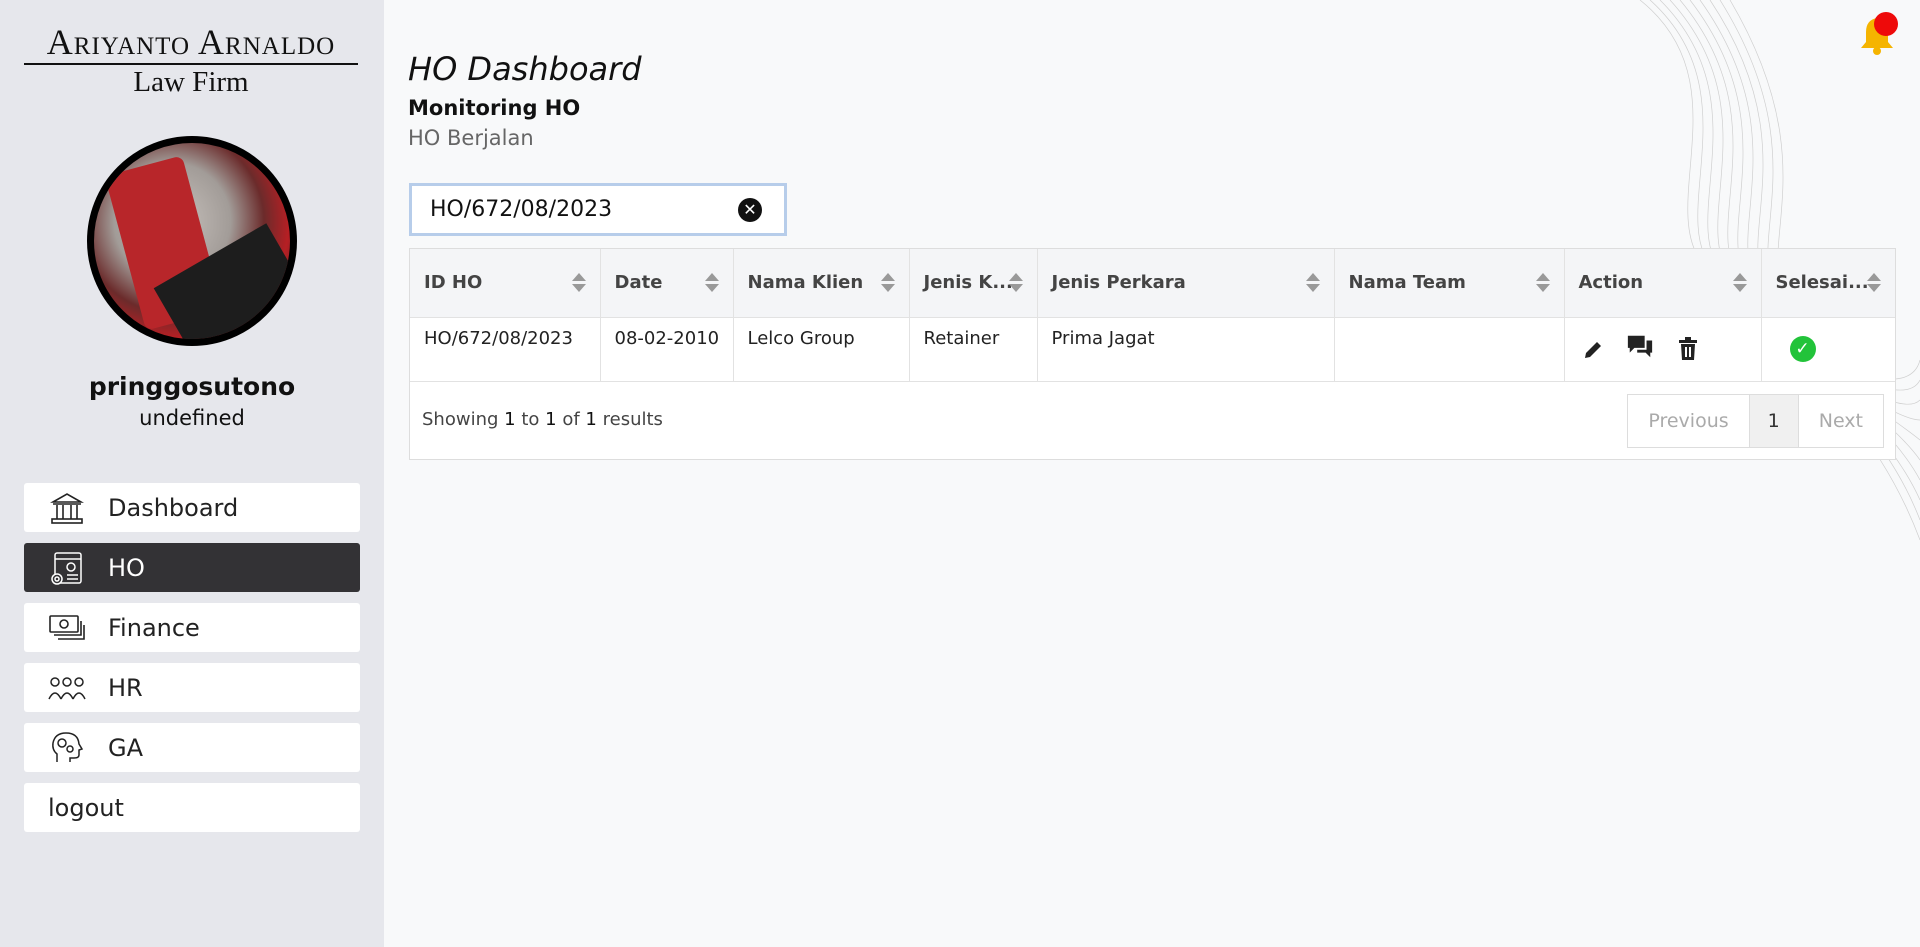 Image resolution: width=1920 pixels, height=947 pixels. I want to click on page-title: HO Dashboard, so click(525, 69).